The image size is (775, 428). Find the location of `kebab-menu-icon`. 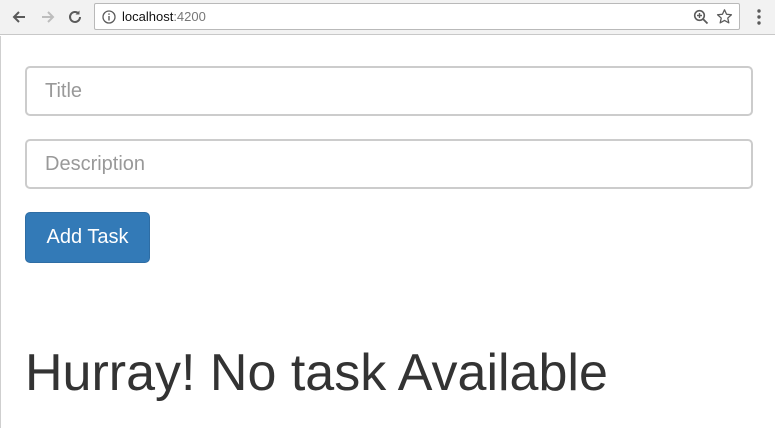

kebab-menu-icon is located at coordinates (759, 17).